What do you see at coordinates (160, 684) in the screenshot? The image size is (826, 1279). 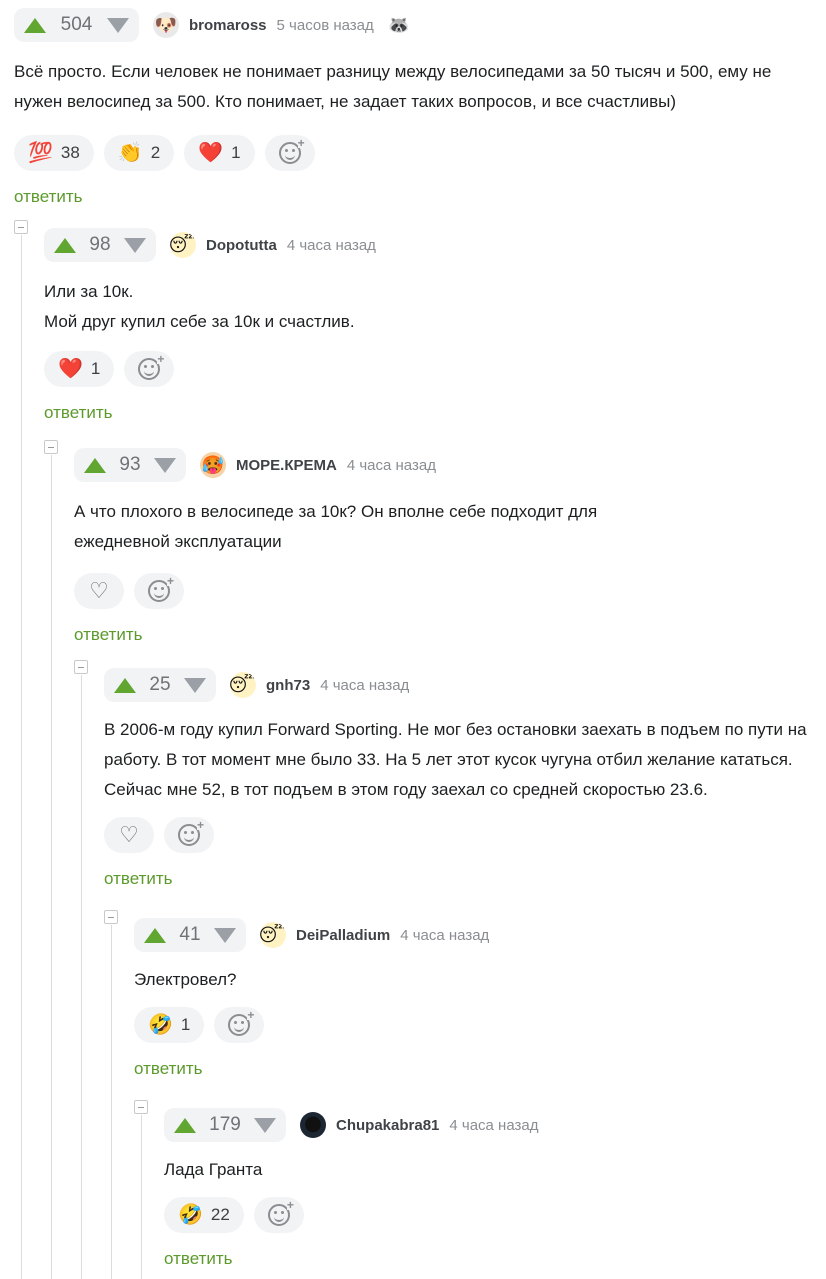 I see `rating-value: 25` at bounding box center [160, 684].